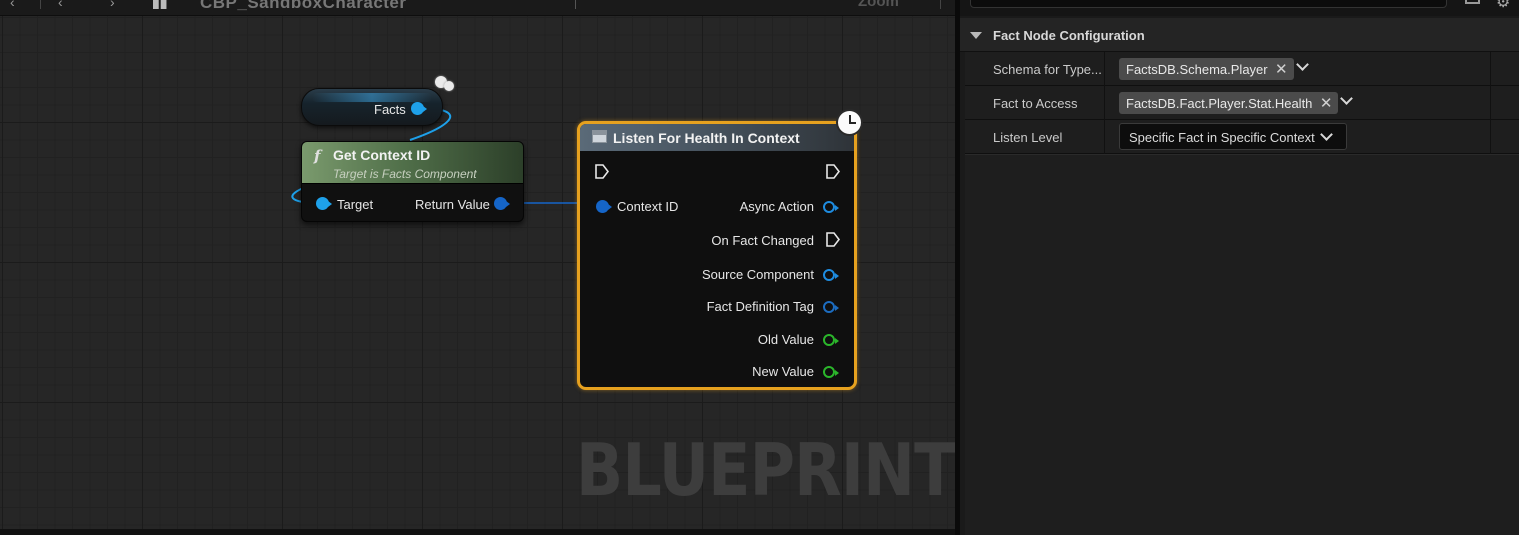 This screenshot has height=535, width=1519. Describe the element at coordinates (160, 5) in the screenshot. I see `blueprint-icon: ▮▮` at that location.